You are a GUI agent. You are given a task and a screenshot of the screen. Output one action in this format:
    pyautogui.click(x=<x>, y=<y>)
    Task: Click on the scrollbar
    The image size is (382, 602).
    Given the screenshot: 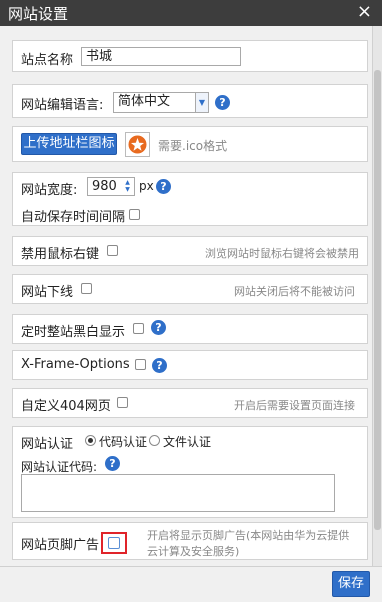 What is the action you would take?
    pyautogui.click(x=377, y=296)
    